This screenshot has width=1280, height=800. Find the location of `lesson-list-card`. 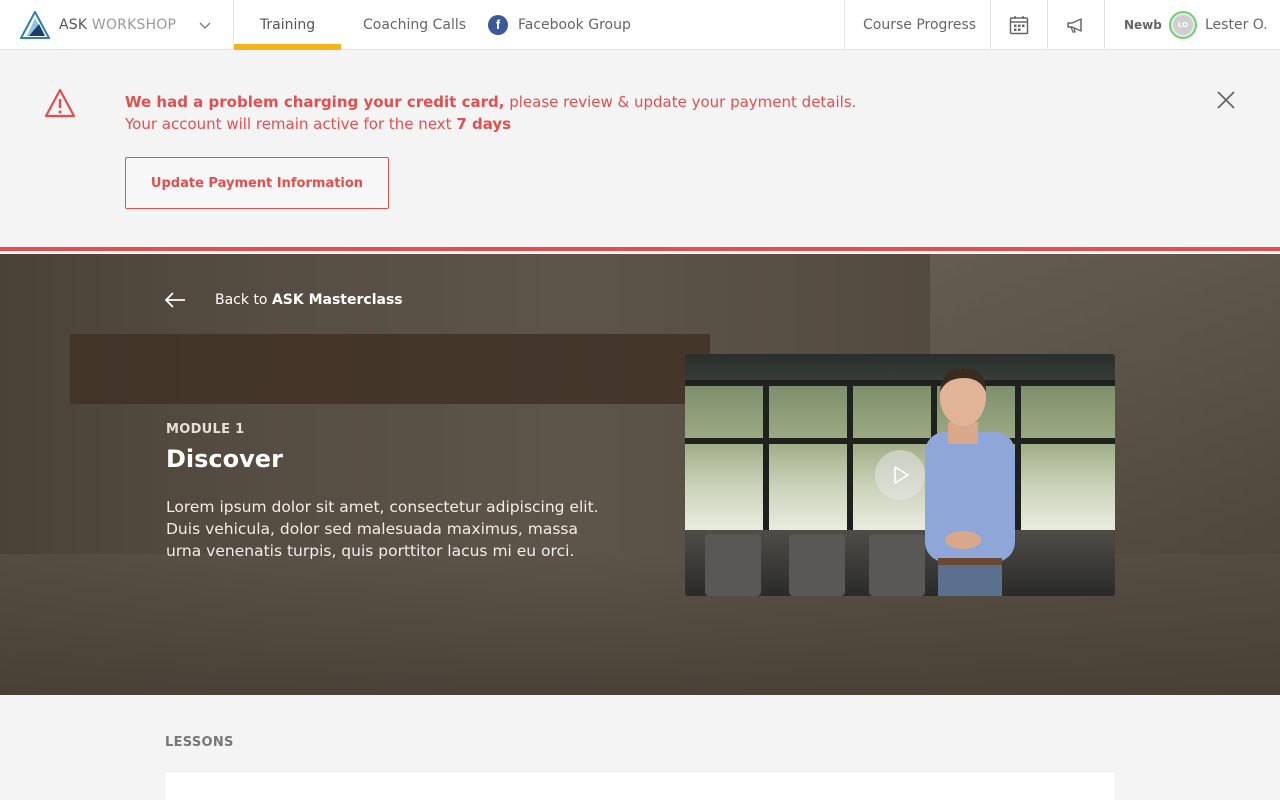

lesson-list-card is located at coordinates (640, 786).